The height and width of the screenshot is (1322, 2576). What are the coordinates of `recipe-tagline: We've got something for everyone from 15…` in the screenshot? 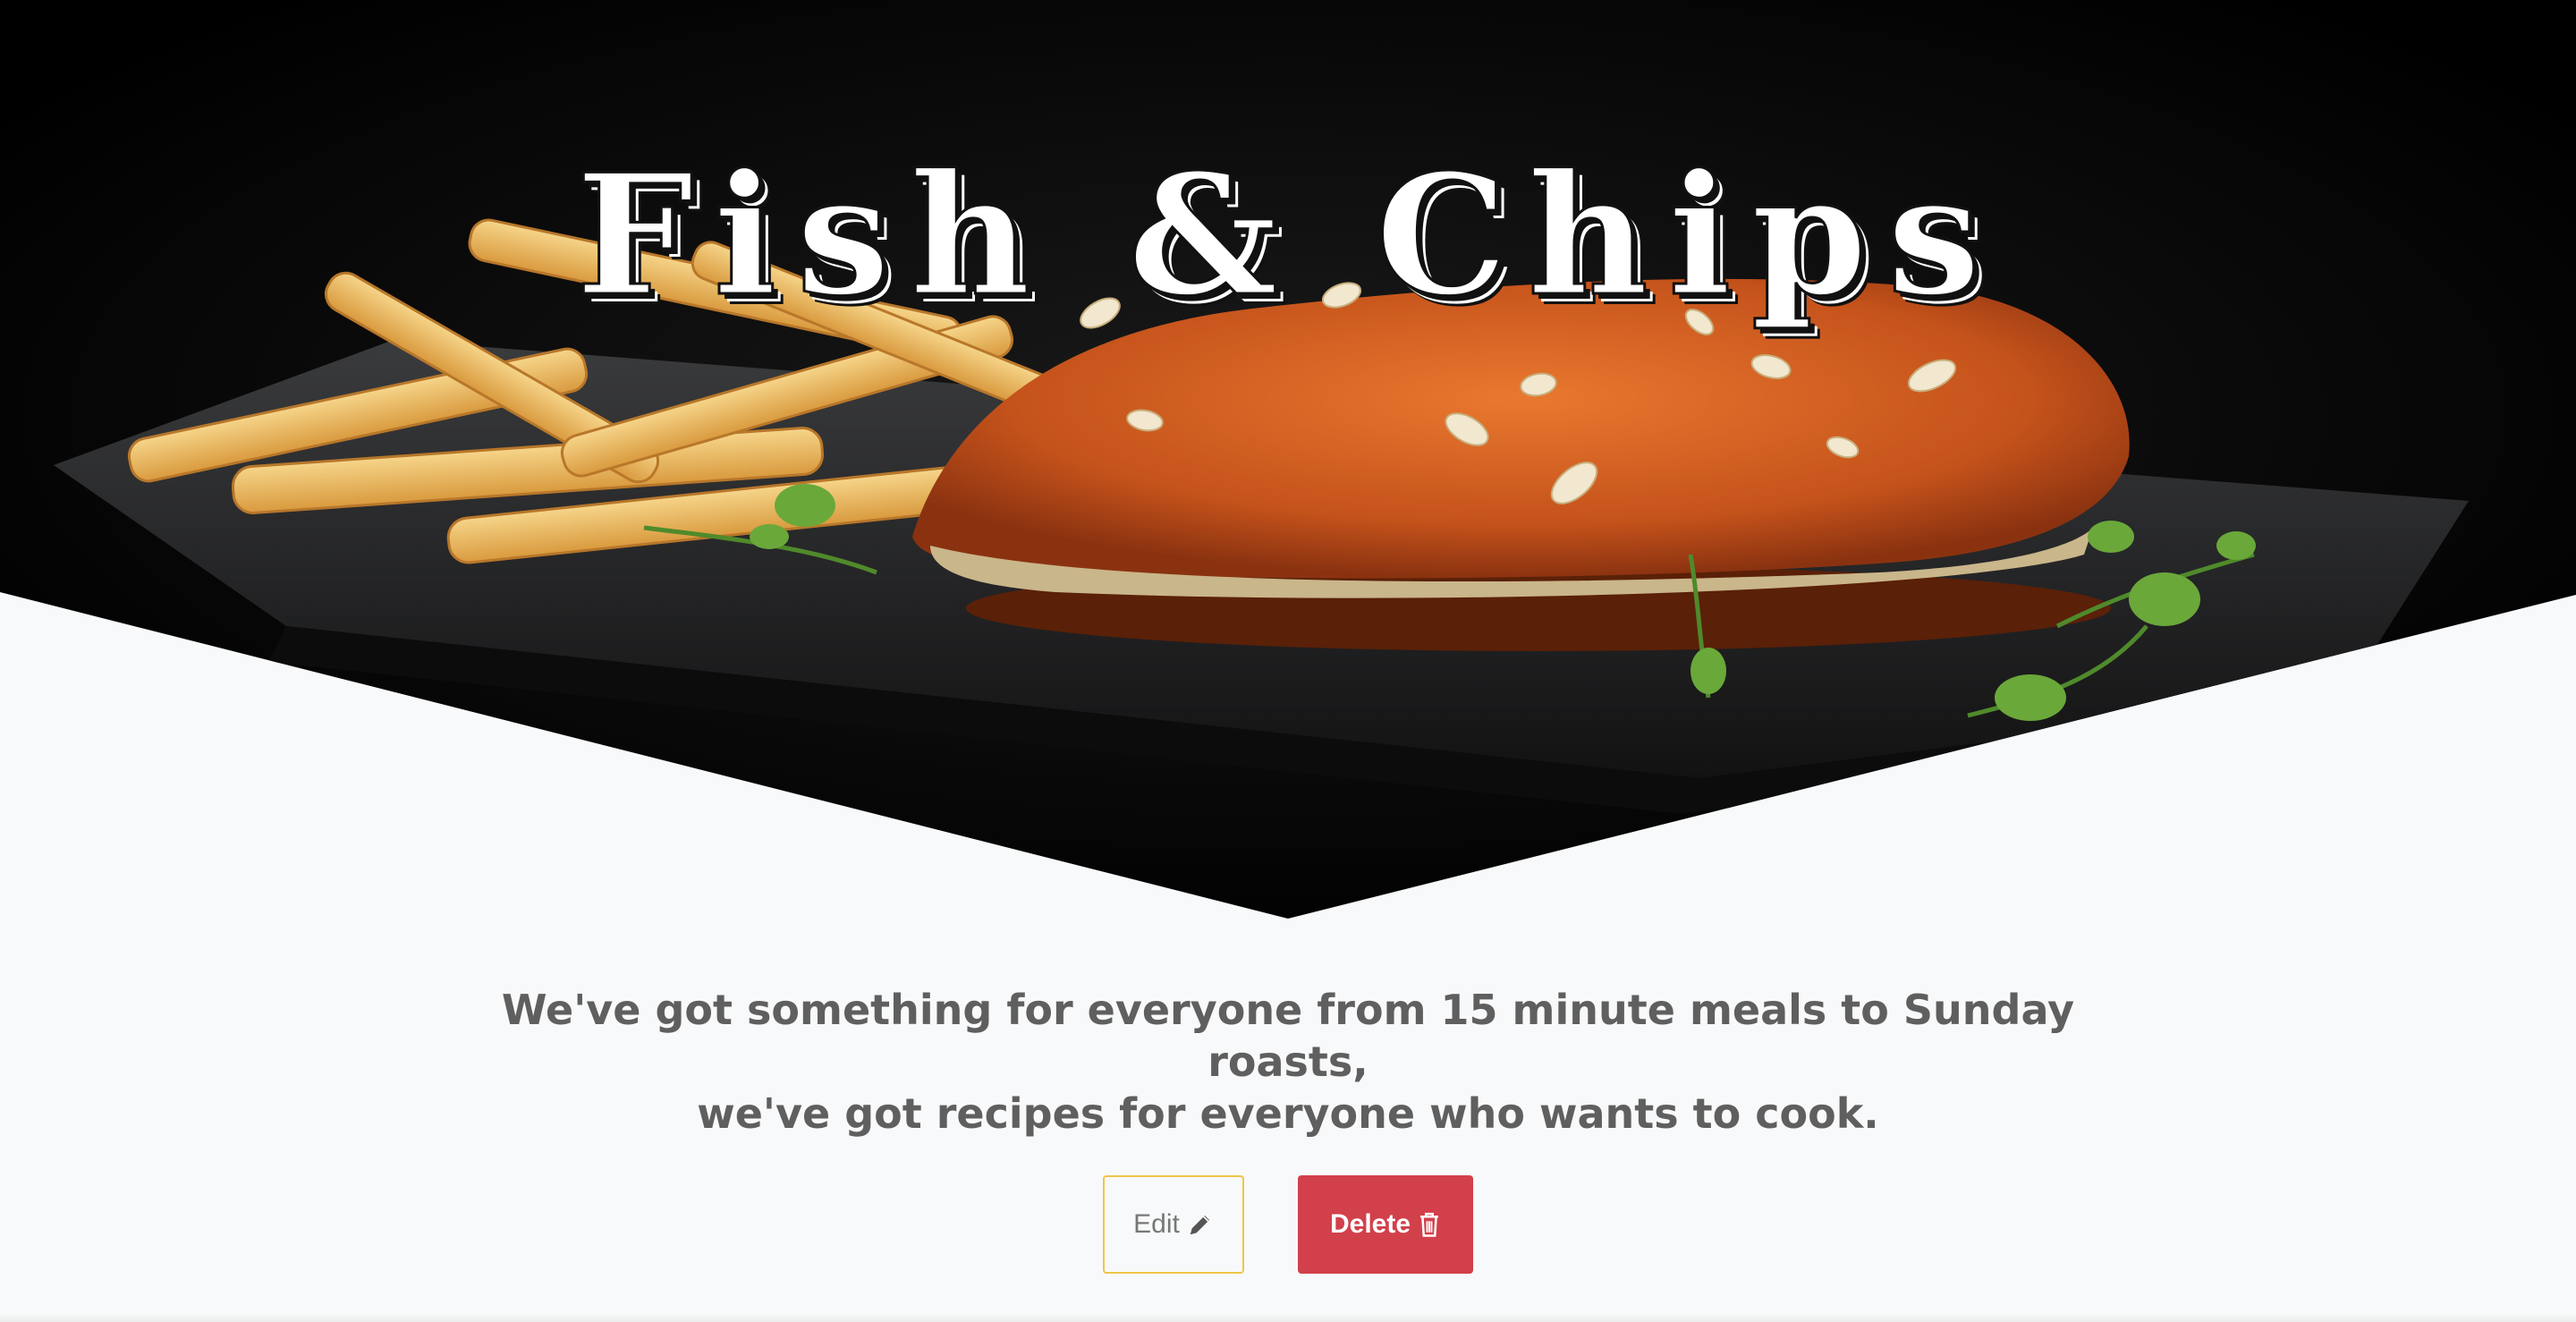 It's located at (1288, 1062).